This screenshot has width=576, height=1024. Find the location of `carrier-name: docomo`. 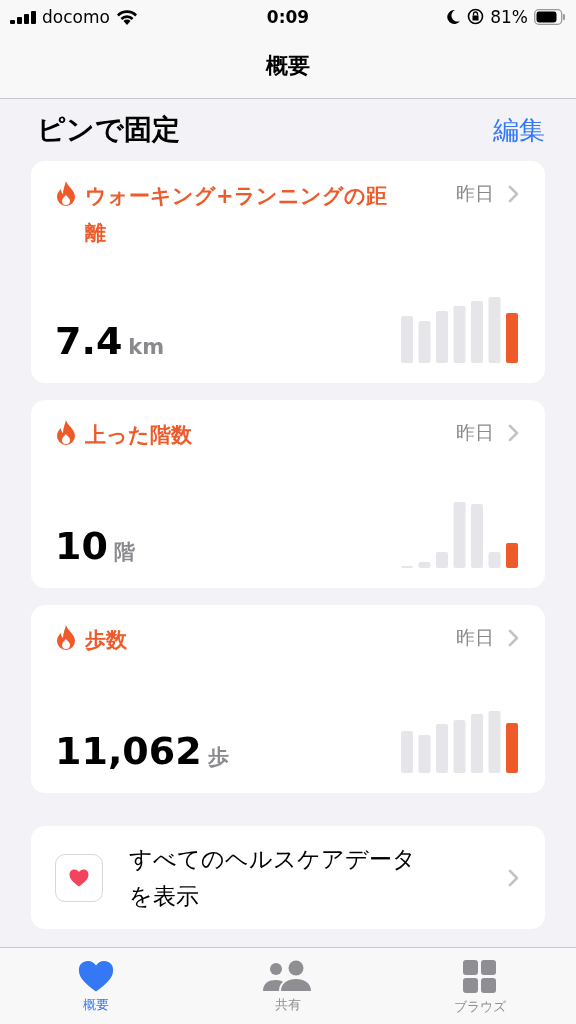

carrier-name: docomo is located at coordinates (76, 16).